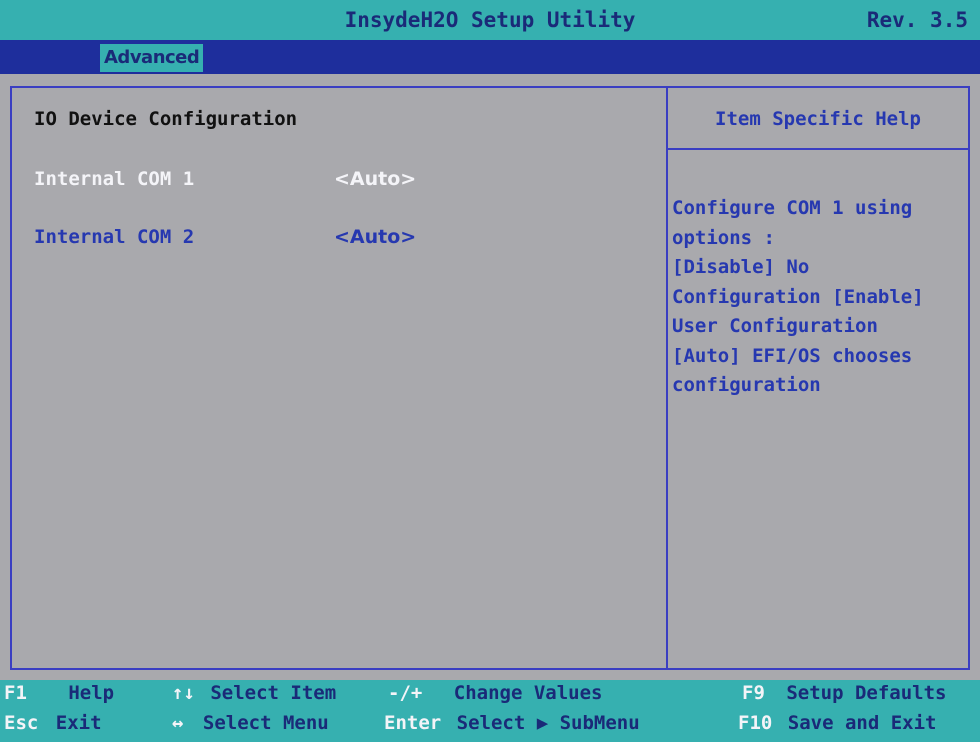 This screenshot has height=742, width=980. What do you see at coordinates (753, 693) in the screenshot?
I see `key-label: F9` at bounding box center [753, 693].